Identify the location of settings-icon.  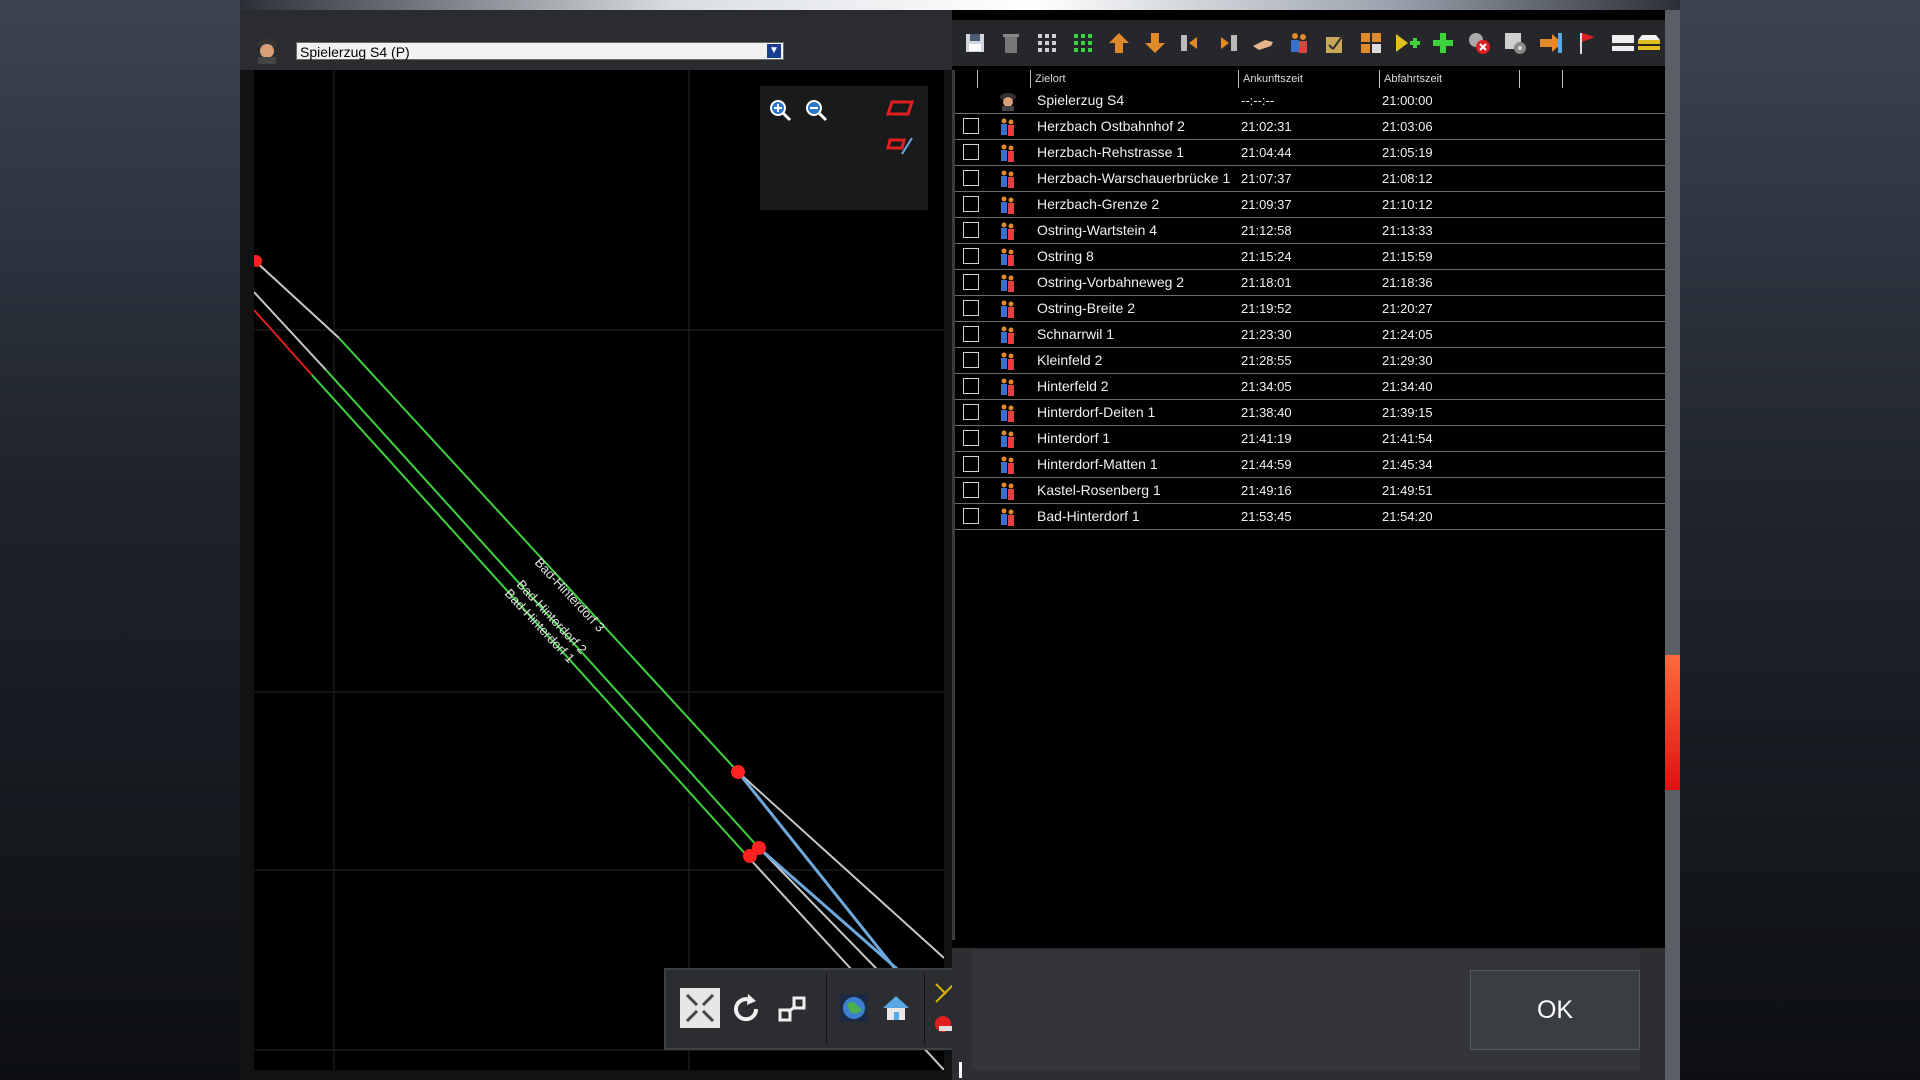
(1515, 43).